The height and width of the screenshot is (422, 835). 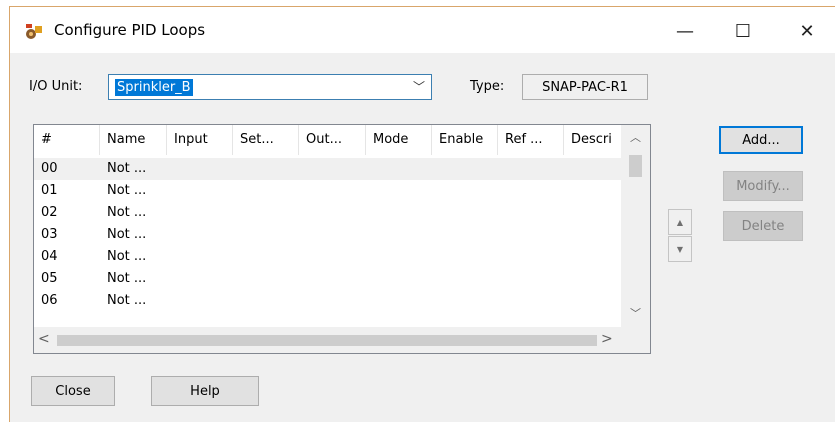 What do you see at coordinates (200, 140) in the screenshot?
I see `column-header-input: Input` at bounding box center [200, 140].